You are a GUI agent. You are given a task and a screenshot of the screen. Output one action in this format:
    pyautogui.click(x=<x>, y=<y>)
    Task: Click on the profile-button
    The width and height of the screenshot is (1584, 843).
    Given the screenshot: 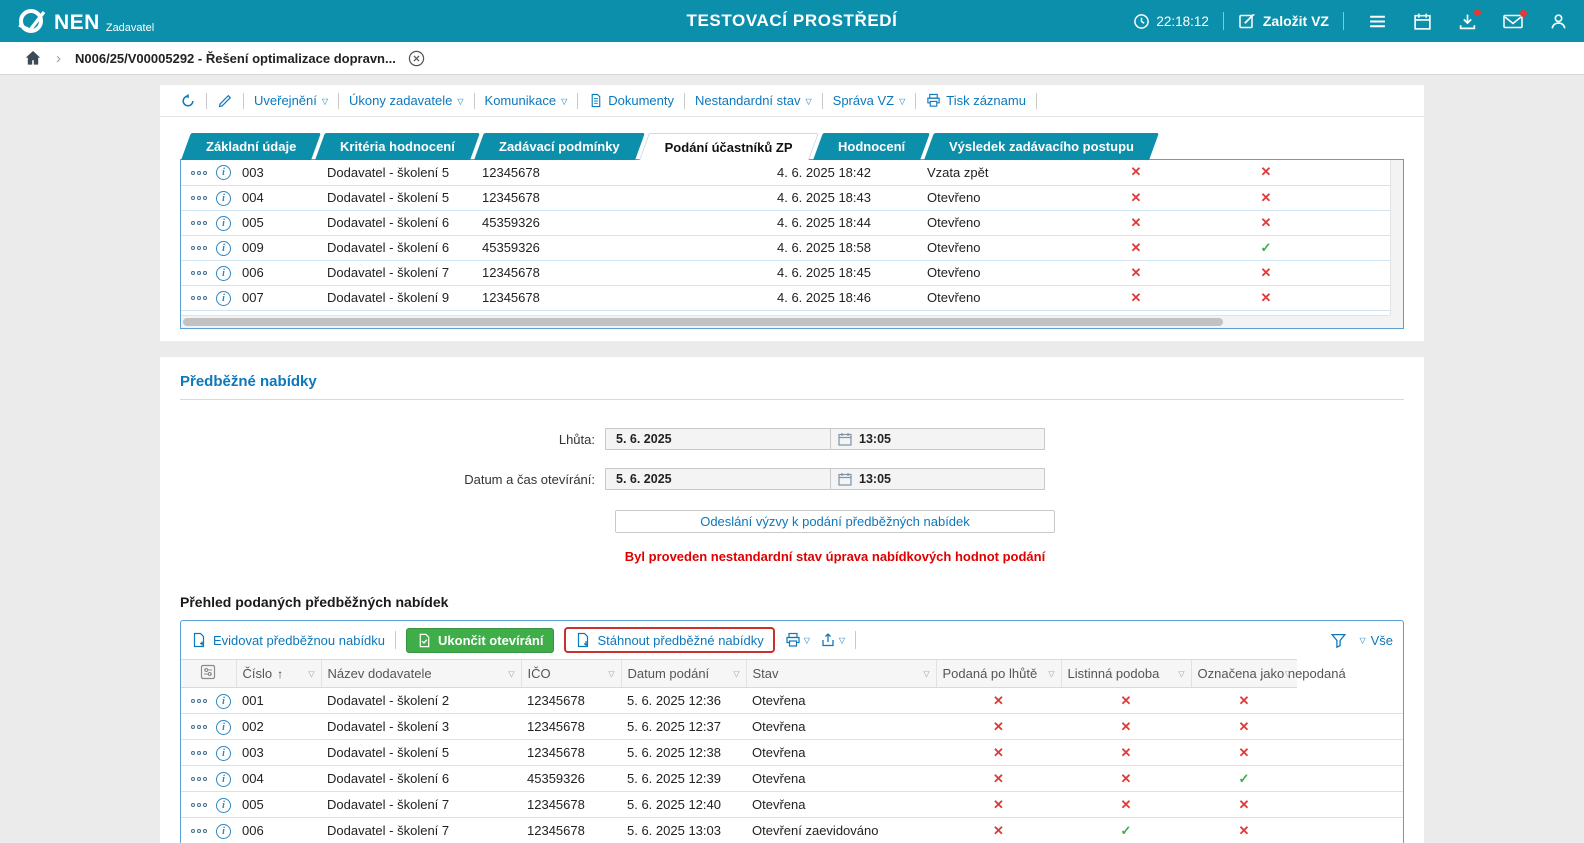 What is the action you would take?
    pyautogui.click(x=1558, y=21)
    